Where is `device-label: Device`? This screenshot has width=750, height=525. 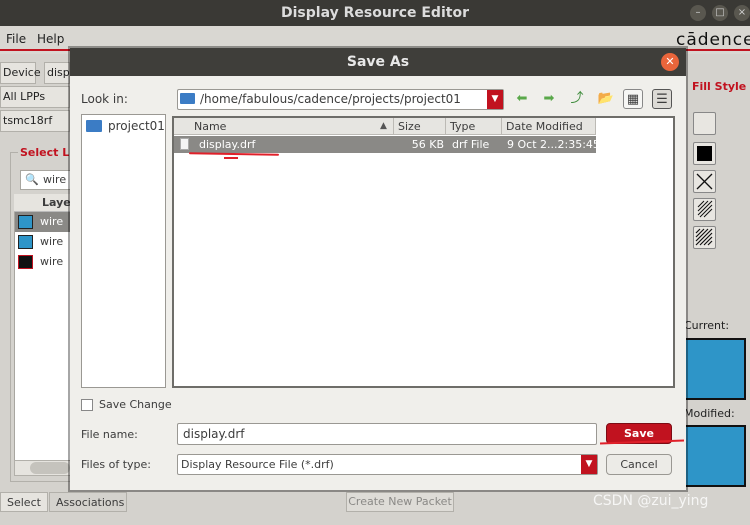
device-label: Device is located at coordinates (20, 73).